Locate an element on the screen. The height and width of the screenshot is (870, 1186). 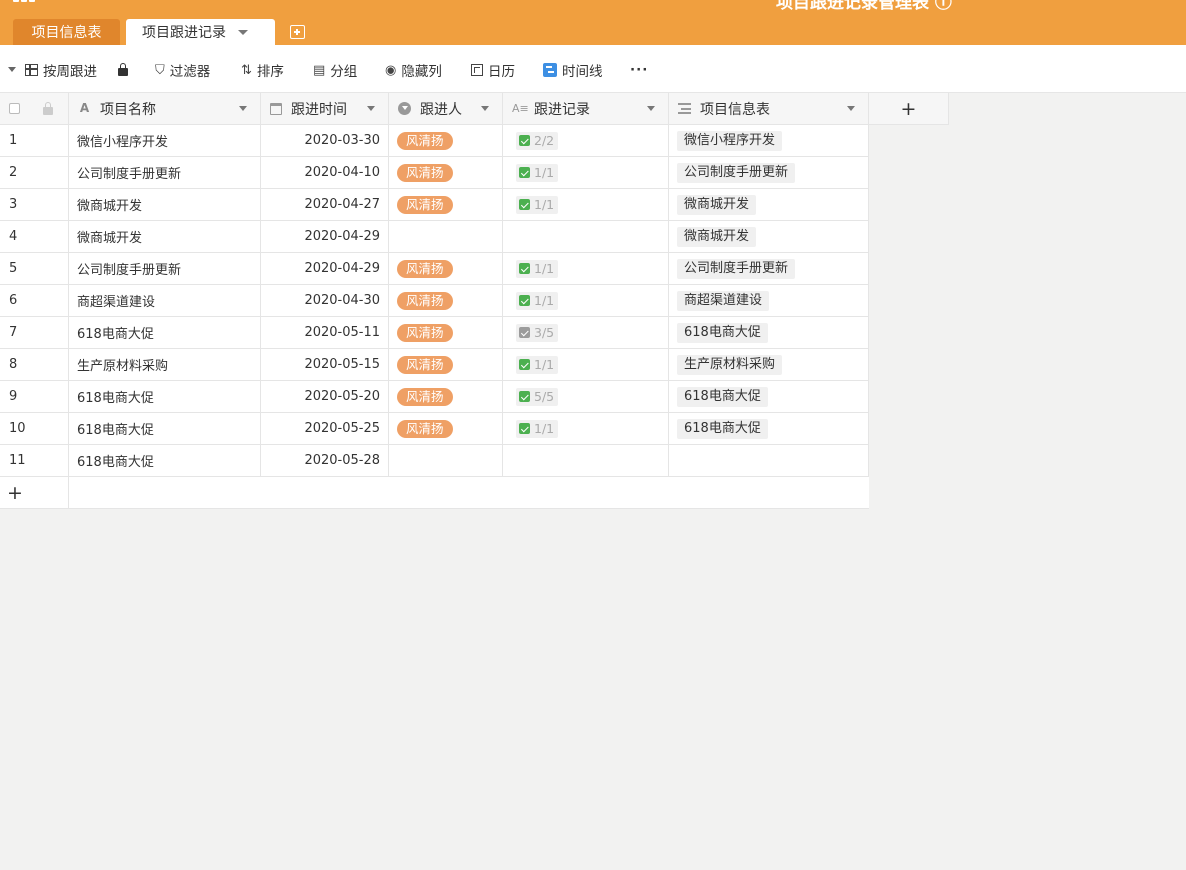
table-row: 4 微商城开发 2020-04-29 微商城开发 is located at coordinates (434, 237).